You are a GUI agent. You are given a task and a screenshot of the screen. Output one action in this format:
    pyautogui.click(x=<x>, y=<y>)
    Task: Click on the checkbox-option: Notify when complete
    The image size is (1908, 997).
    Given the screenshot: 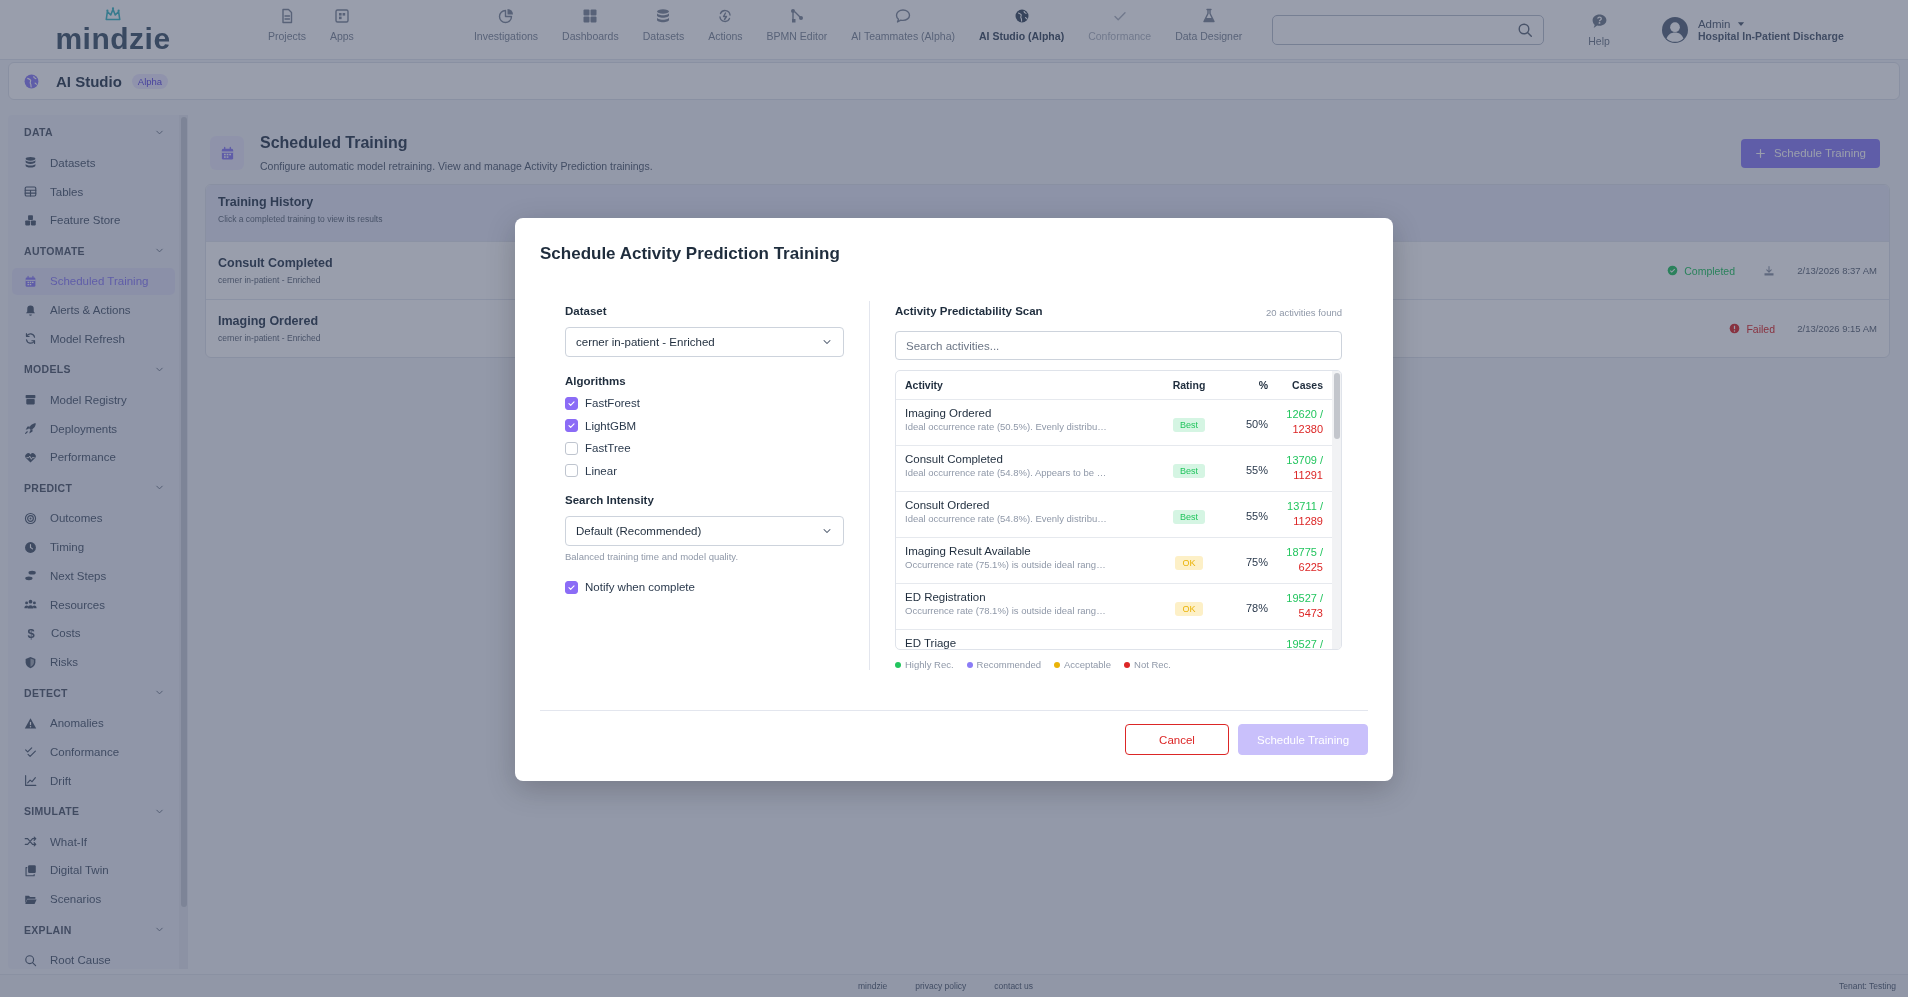 What is the action you would take?
    pyautogui.click(x=704, y=587)
    